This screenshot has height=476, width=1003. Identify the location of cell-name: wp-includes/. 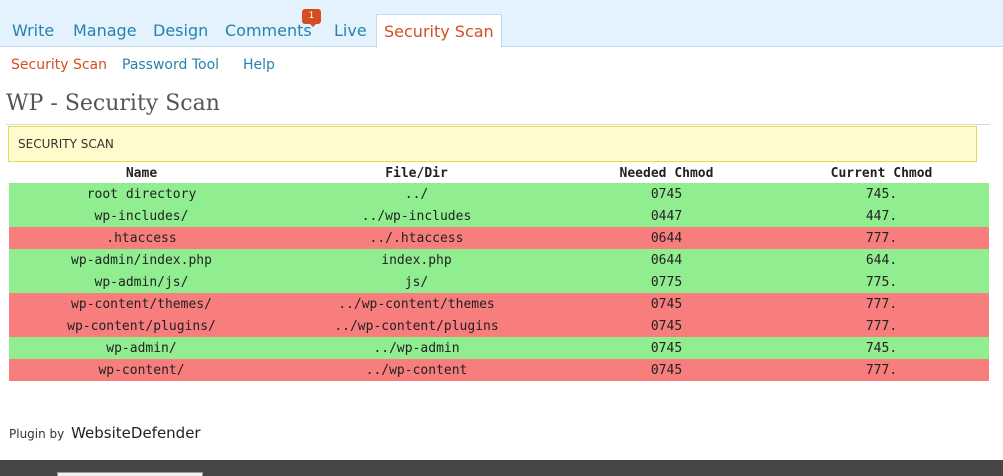
(141, 216).